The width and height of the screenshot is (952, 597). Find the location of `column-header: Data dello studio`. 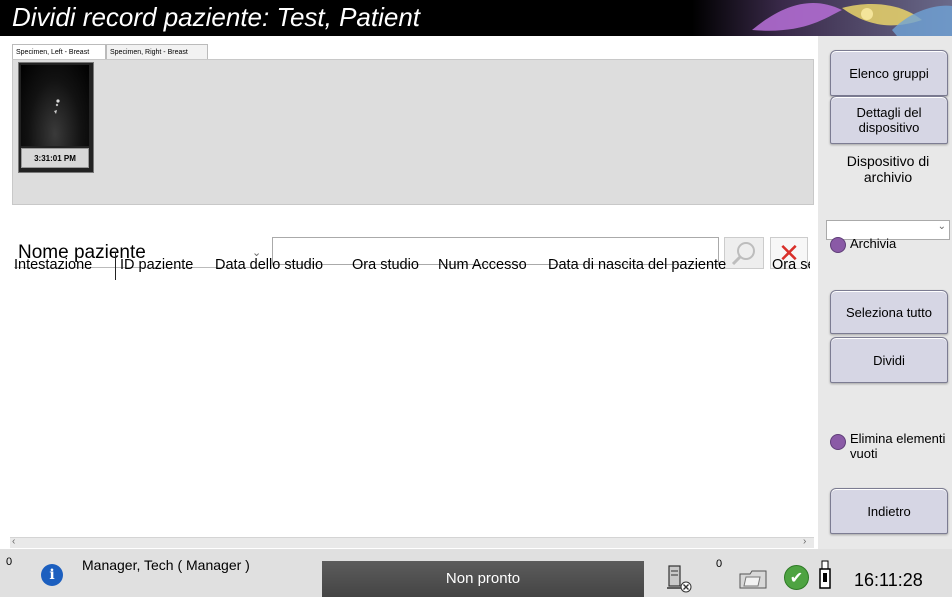

column-header: Data dello studio is located at coordinates (269, 265).